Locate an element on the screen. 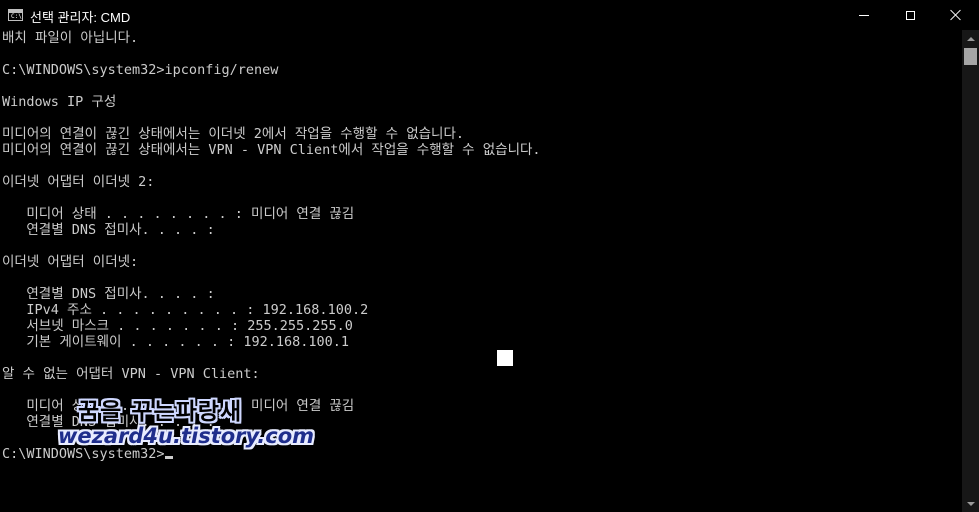 The width and height of the screenshot is (979, 512). scroll-thumb is located at coordinates (970, 56).